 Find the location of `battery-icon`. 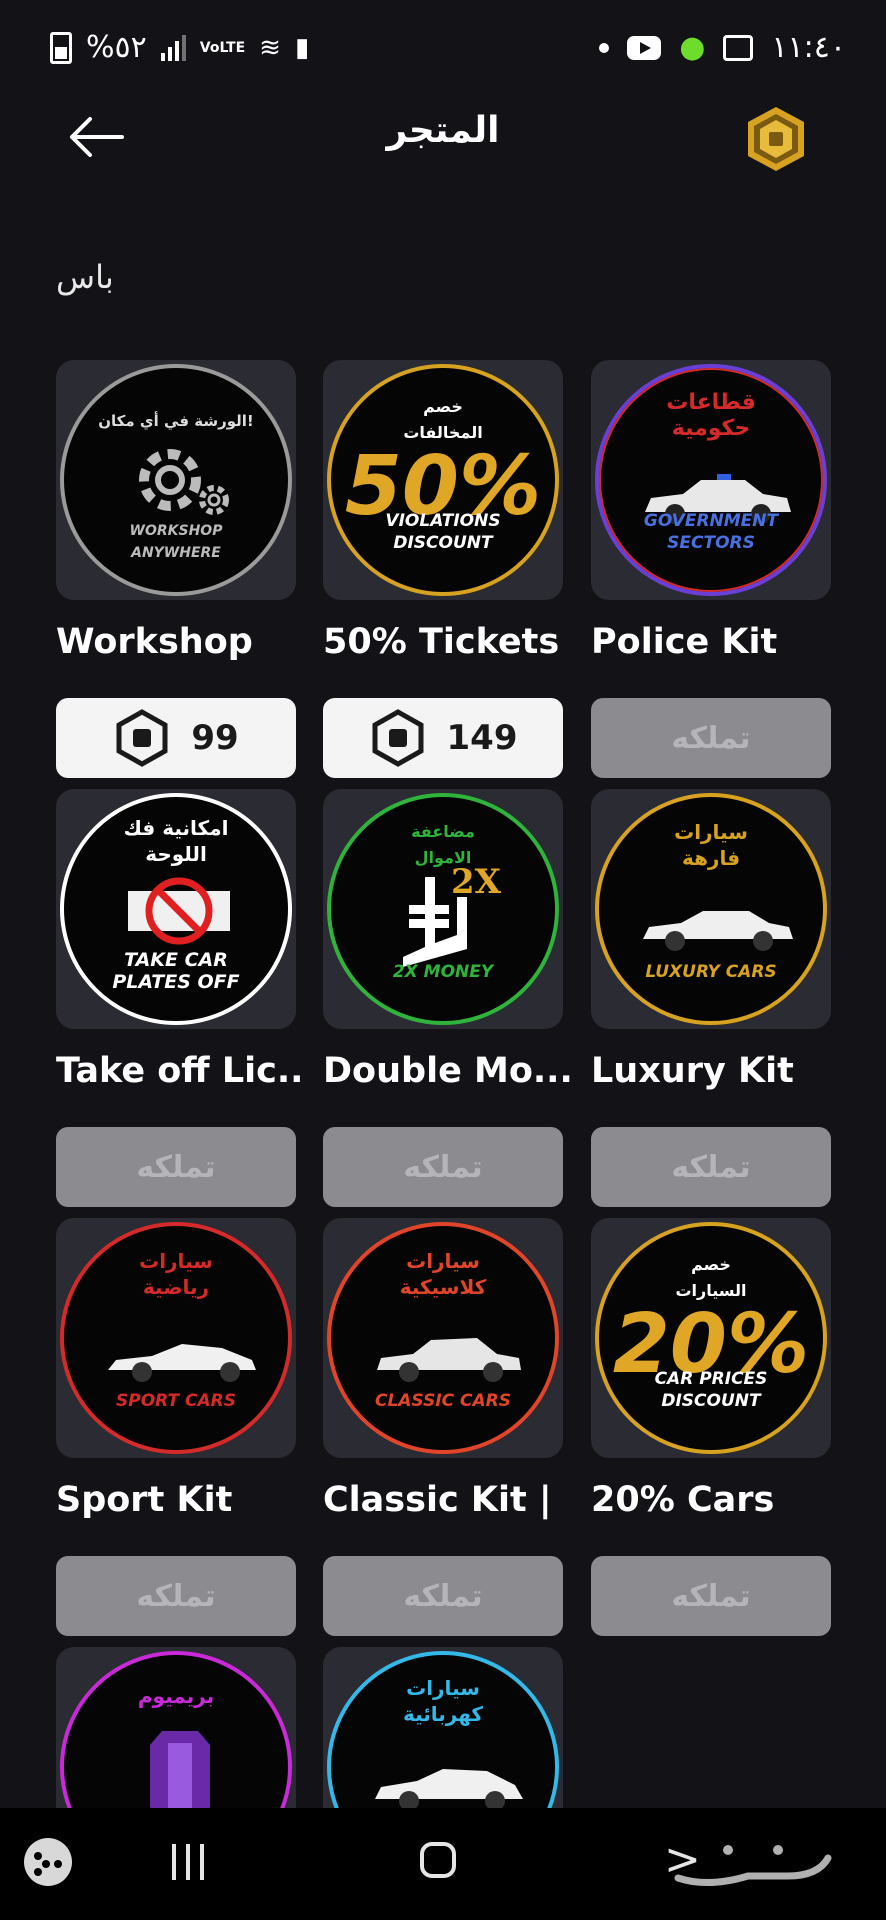

battery-icon is located at coordinates (61, 47).